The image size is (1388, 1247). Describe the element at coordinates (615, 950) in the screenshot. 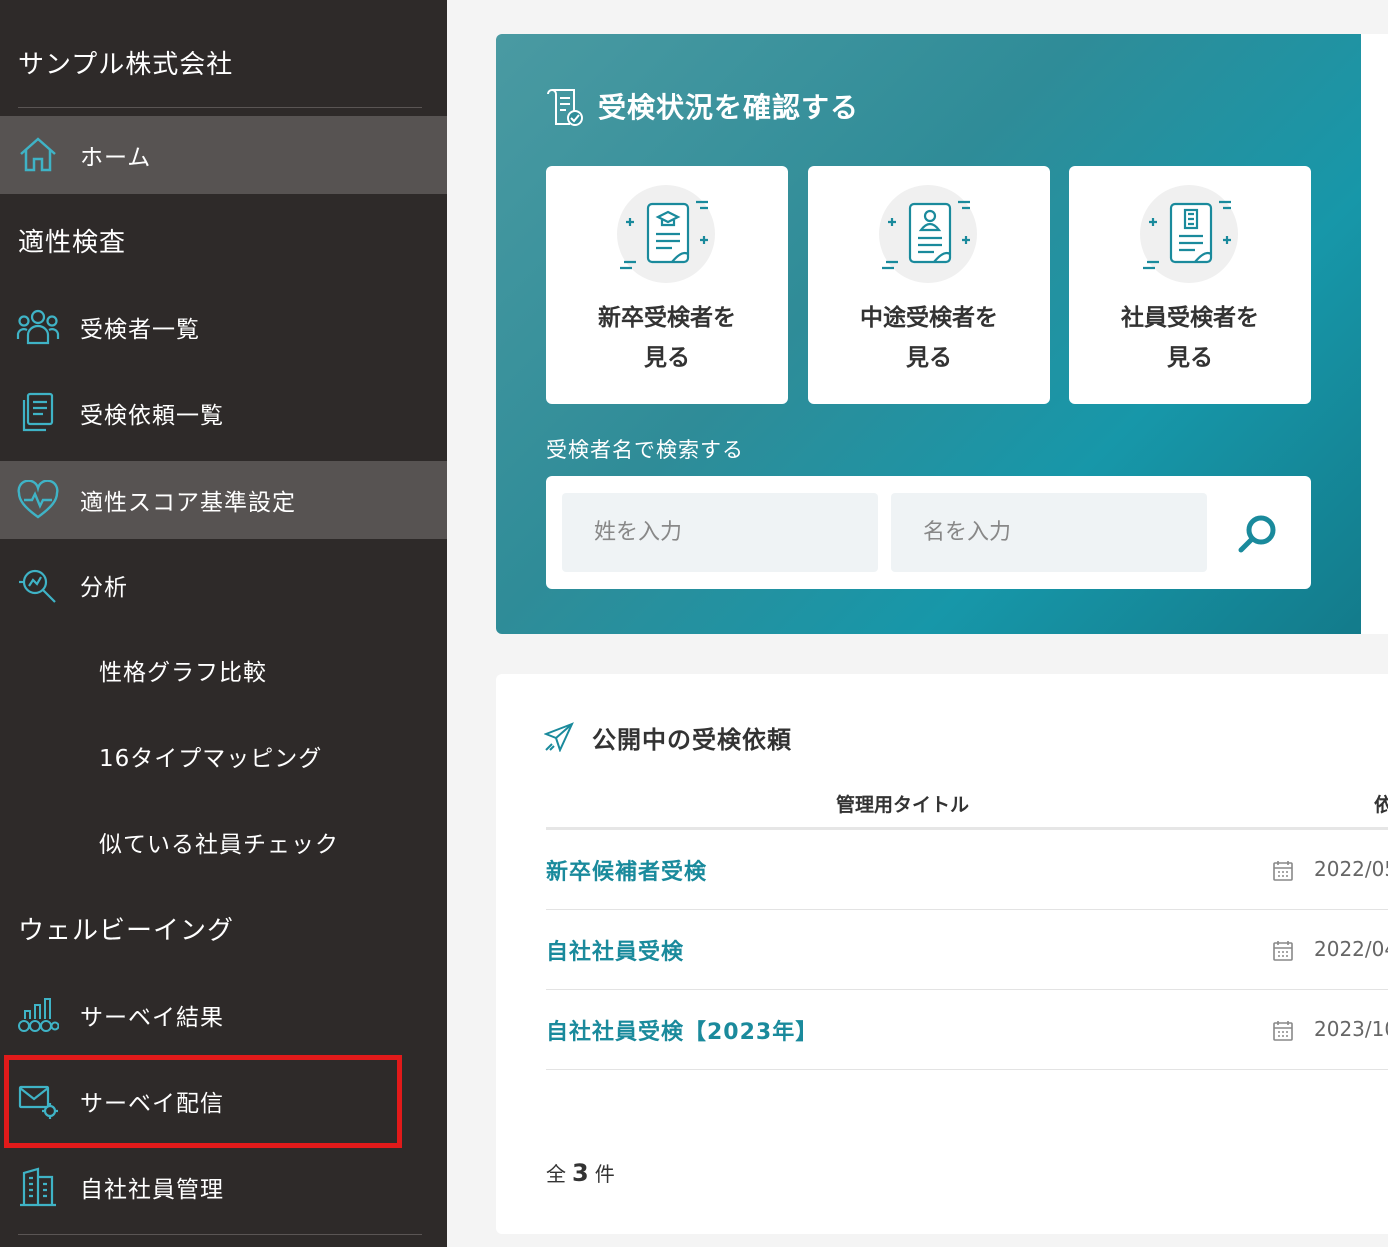

I see `request-title-link: 自社社員受検` at that location.